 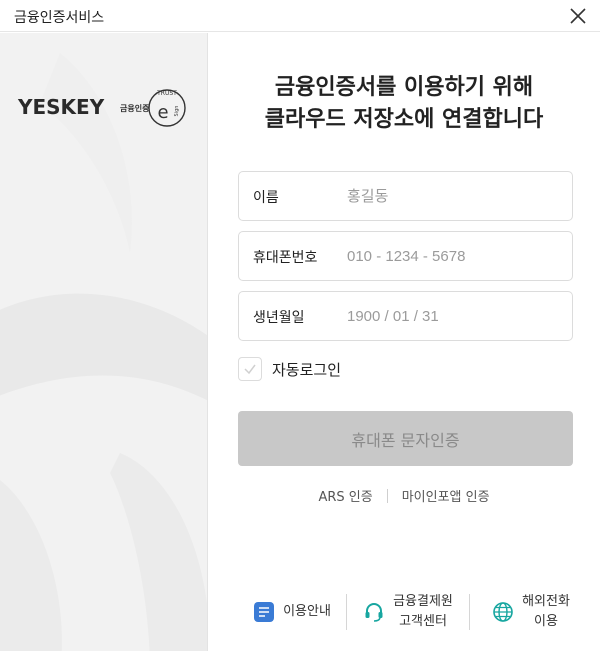 What do you see at coordinates (162, 112) in the screenshot?
I see `badge-e-text: e` at bounding box center [162, 112].